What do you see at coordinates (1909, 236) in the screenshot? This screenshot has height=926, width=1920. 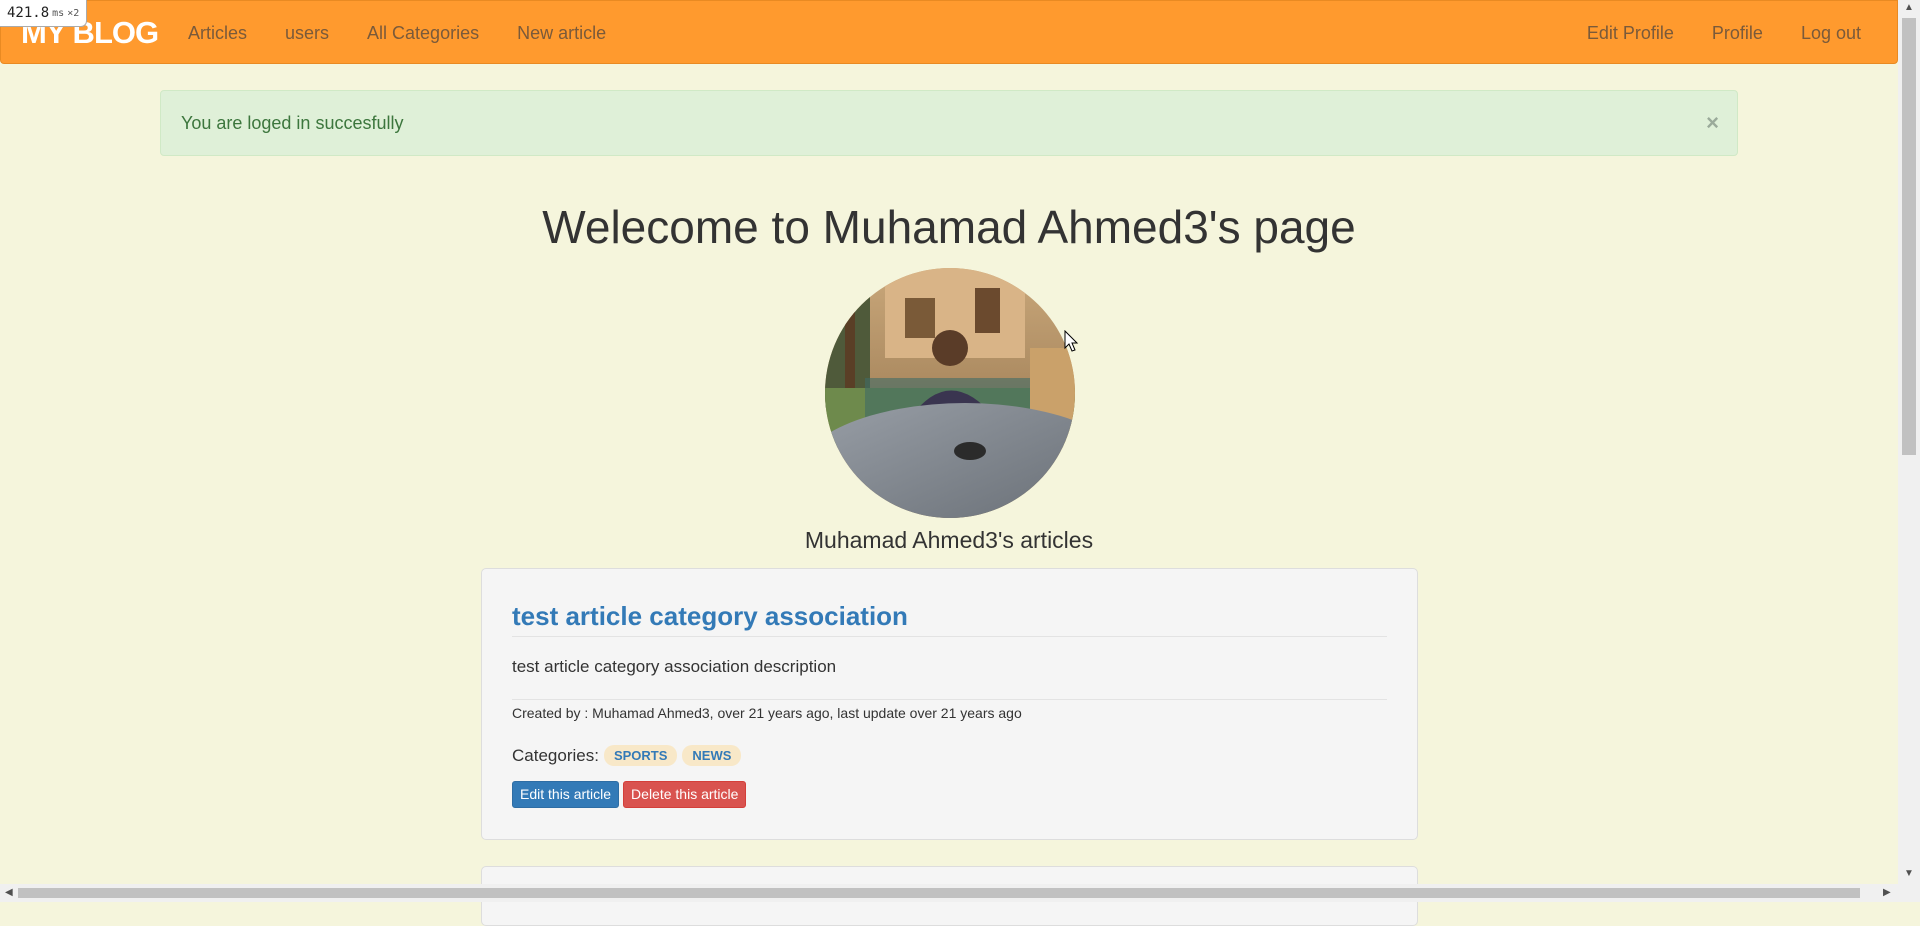 I see `vertical-scroll-thumb` at bounding box center [1909, 236].